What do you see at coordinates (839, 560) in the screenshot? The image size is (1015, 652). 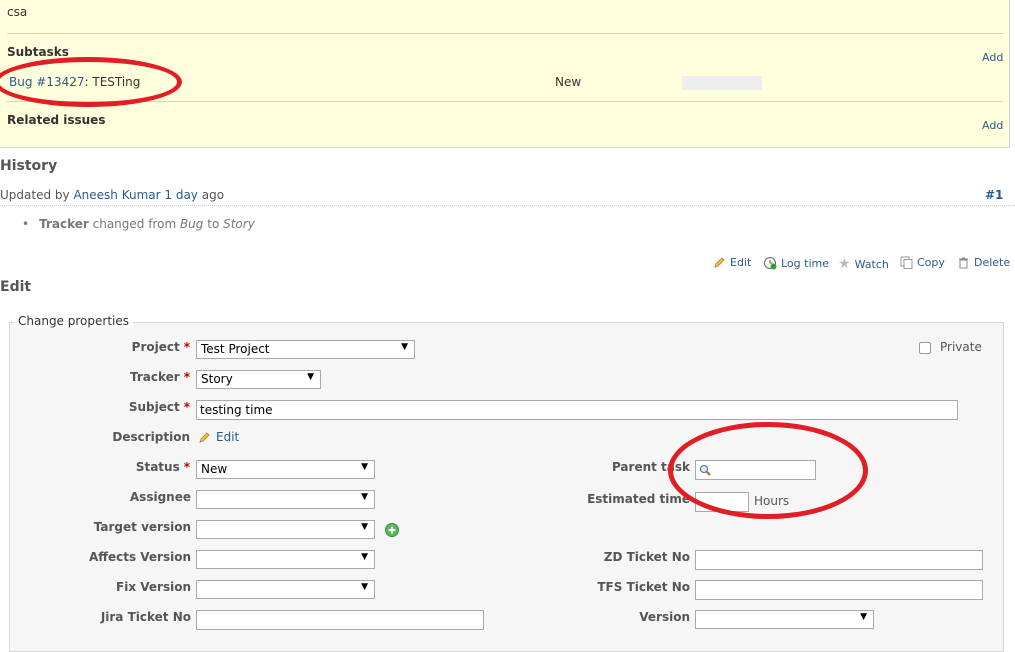 I see `zd-ticket-input` at bounding box center [839, 560].